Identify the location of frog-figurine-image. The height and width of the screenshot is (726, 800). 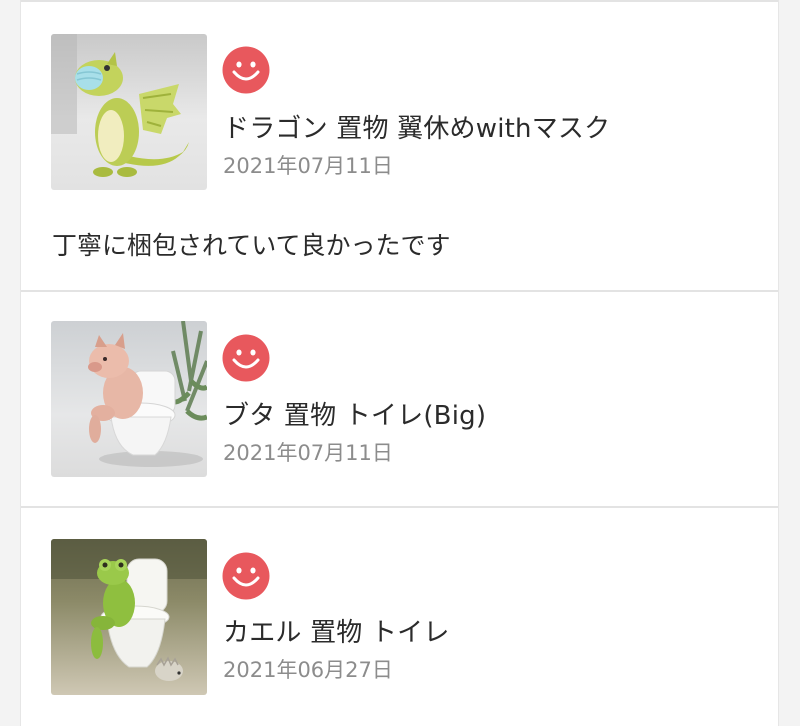
(129, 617).